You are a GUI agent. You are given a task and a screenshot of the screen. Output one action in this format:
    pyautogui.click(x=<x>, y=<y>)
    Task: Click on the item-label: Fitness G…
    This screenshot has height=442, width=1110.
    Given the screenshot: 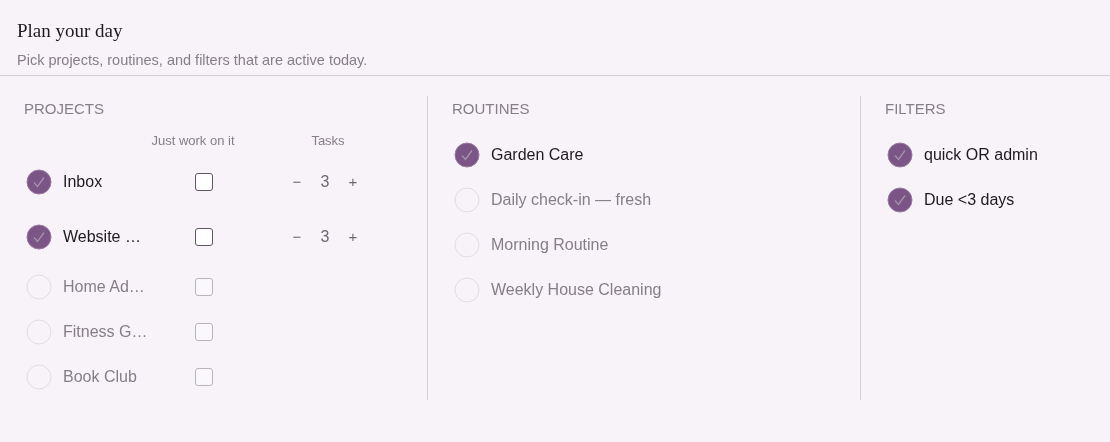 What is the action you would take?
    pyautogui.click(x=106, y=331)
    